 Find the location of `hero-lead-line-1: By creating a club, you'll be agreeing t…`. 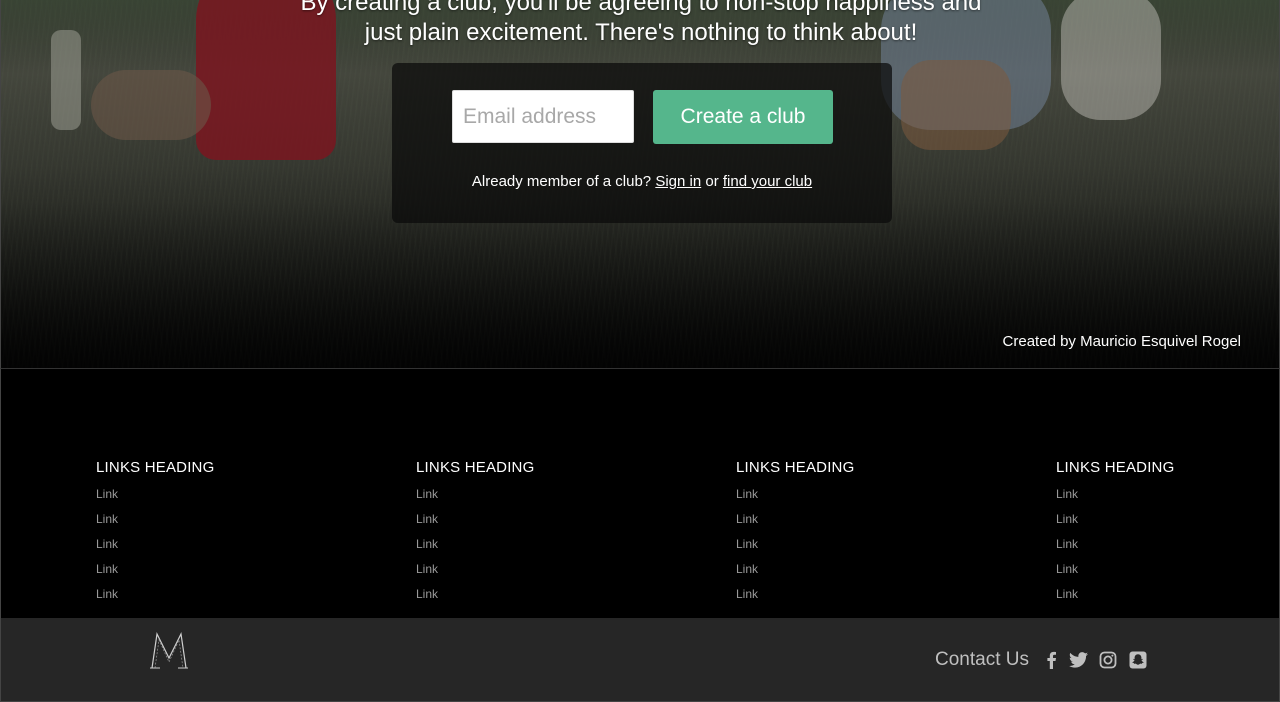

hero-lead-line-1: By creating a club, you'll be agreeing t… is located at coordinates (641, 8).